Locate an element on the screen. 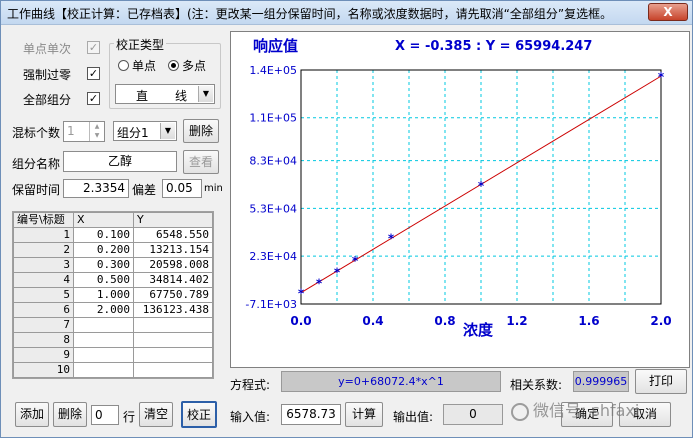 This screenshot has height=438, width=693. group-name-value: 乙醇 is located at coordinates (119, 161).